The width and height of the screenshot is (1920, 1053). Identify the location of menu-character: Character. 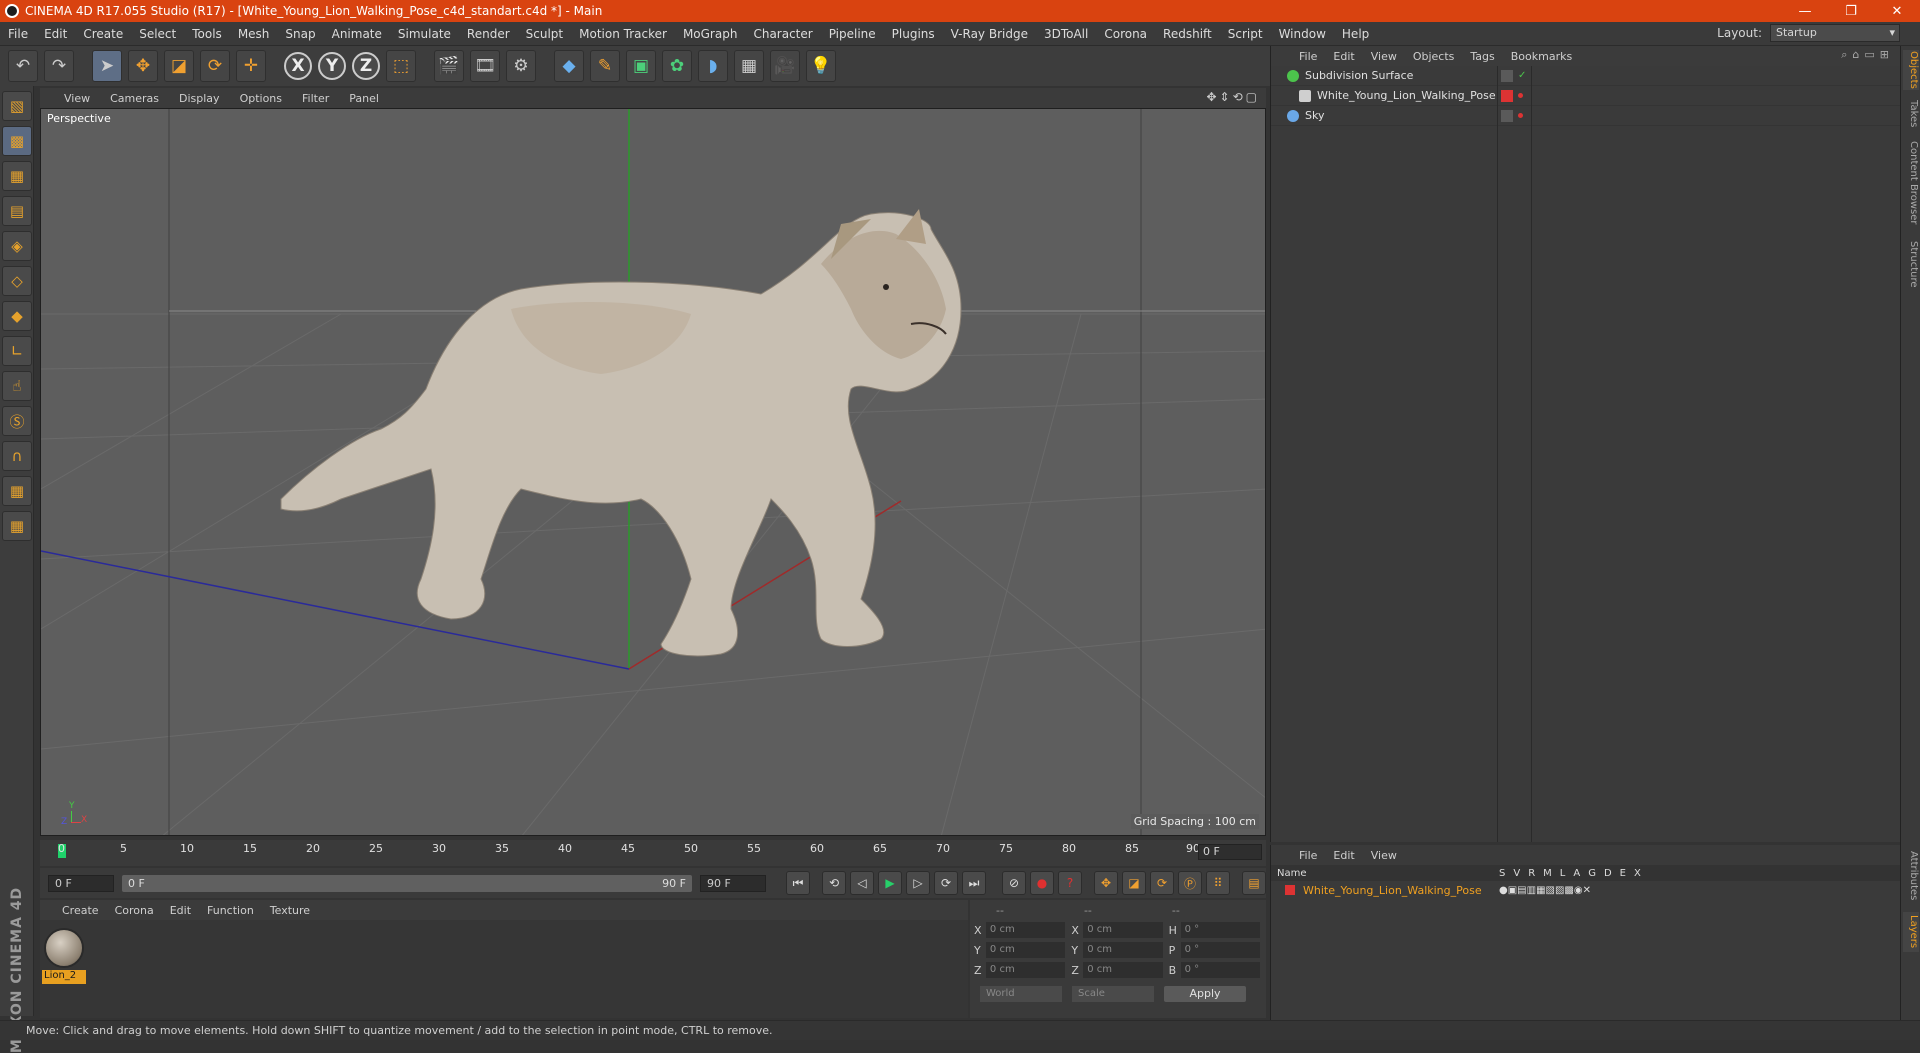
(782, 34).